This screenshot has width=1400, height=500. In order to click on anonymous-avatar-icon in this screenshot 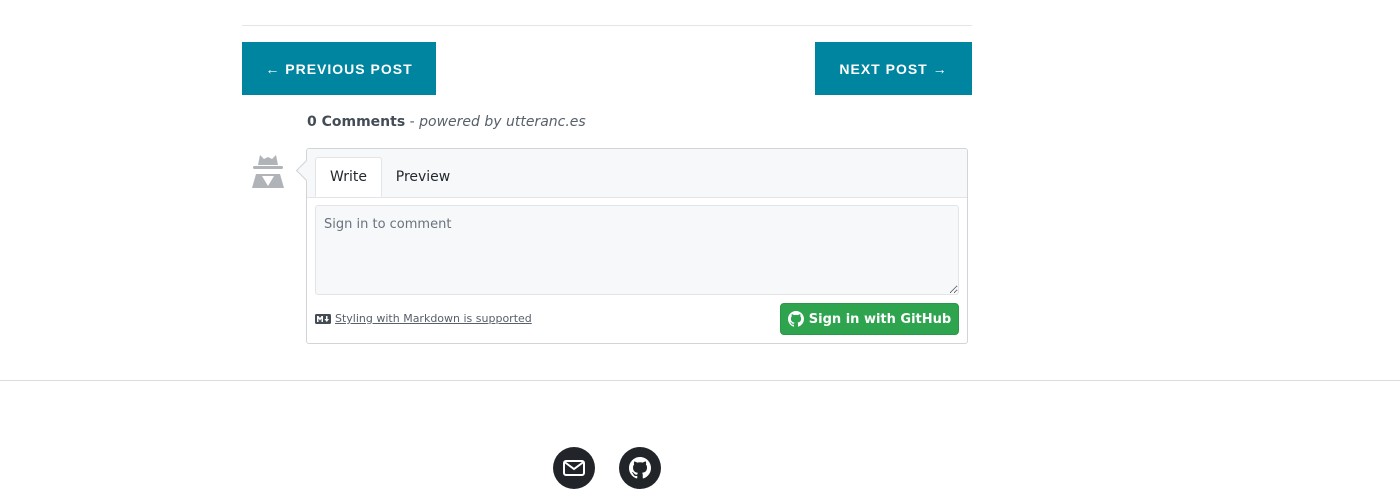, I will do `click(268, 171)`.